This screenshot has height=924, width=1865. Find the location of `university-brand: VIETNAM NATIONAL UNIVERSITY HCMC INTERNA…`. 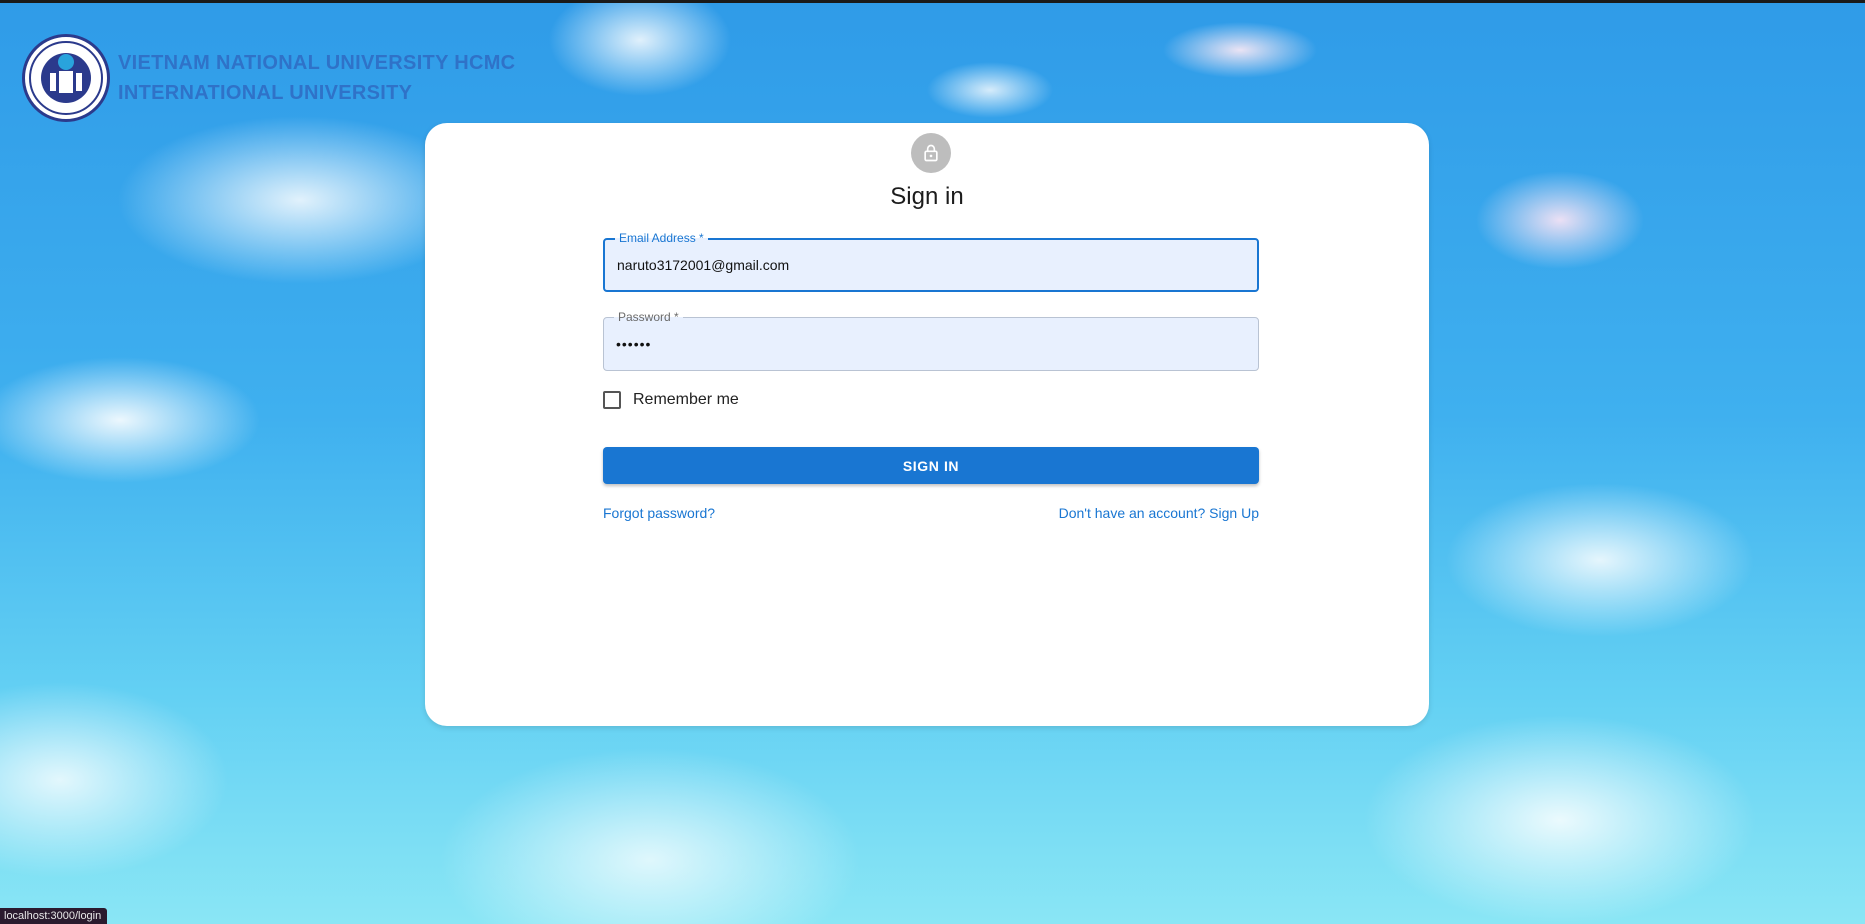

university-brand: VIETNAM NATIONAL UNIVERSITY HCMC INTERNA… is located at coordinates (268, 78).